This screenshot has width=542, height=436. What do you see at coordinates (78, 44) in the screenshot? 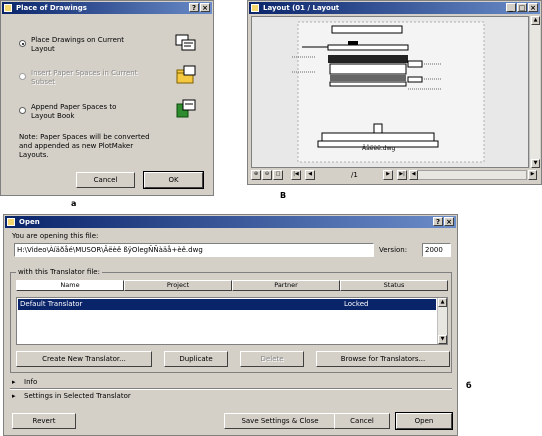
I see `option-label-current-layout: Place Drawings on Current Layout` at bounding box center [78, 44].